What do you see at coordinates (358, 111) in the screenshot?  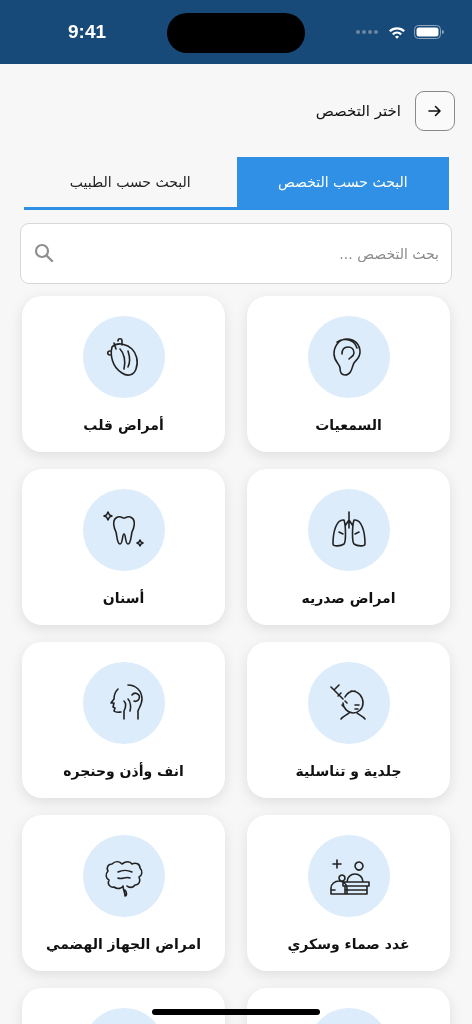 I see `page-title: اختر التخصص` at bounding box center [358, 111].